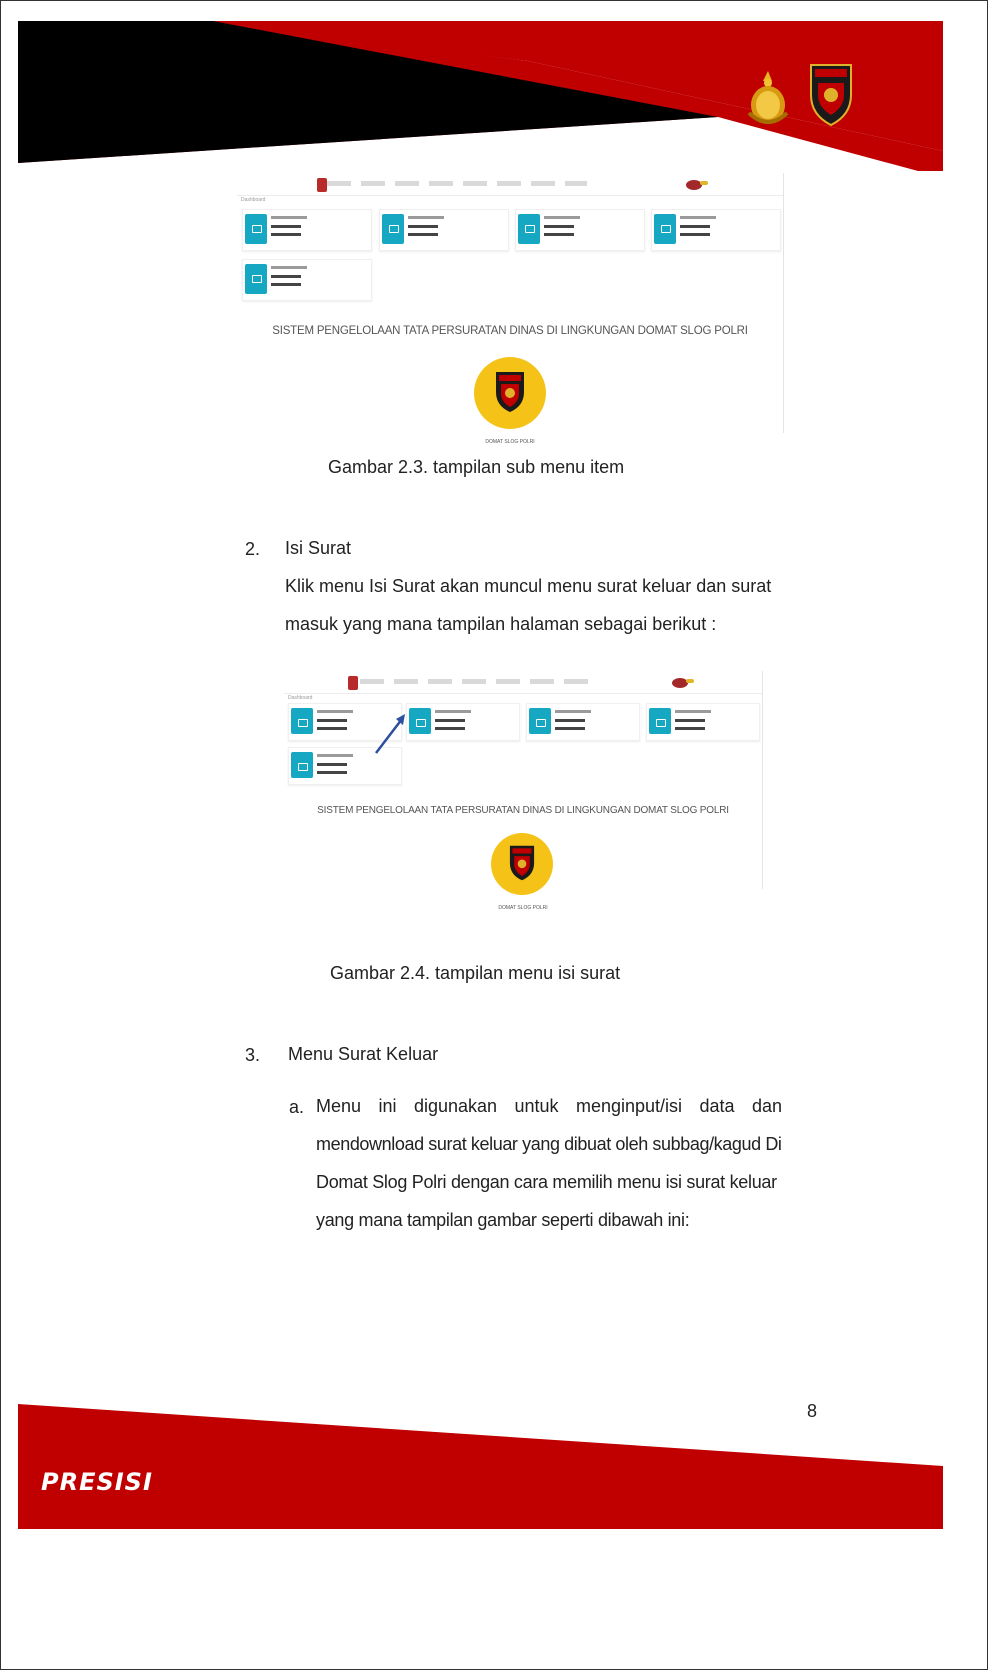  What do you see at coordinates (480, 1466) in the screenshot?
I see `footer-banner` at bounding box center [480, 1466].